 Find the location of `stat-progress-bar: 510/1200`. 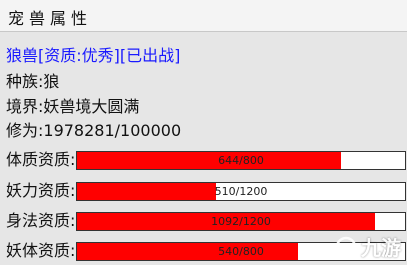

stat-progress-bar: 510/1200 is located at coordinates (241, 191).